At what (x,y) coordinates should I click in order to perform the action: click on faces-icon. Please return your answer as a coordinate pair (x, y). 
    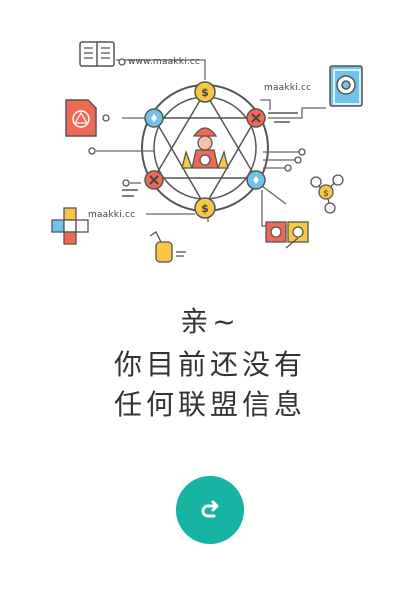
    Looking at the image, I should click on (287, 235).